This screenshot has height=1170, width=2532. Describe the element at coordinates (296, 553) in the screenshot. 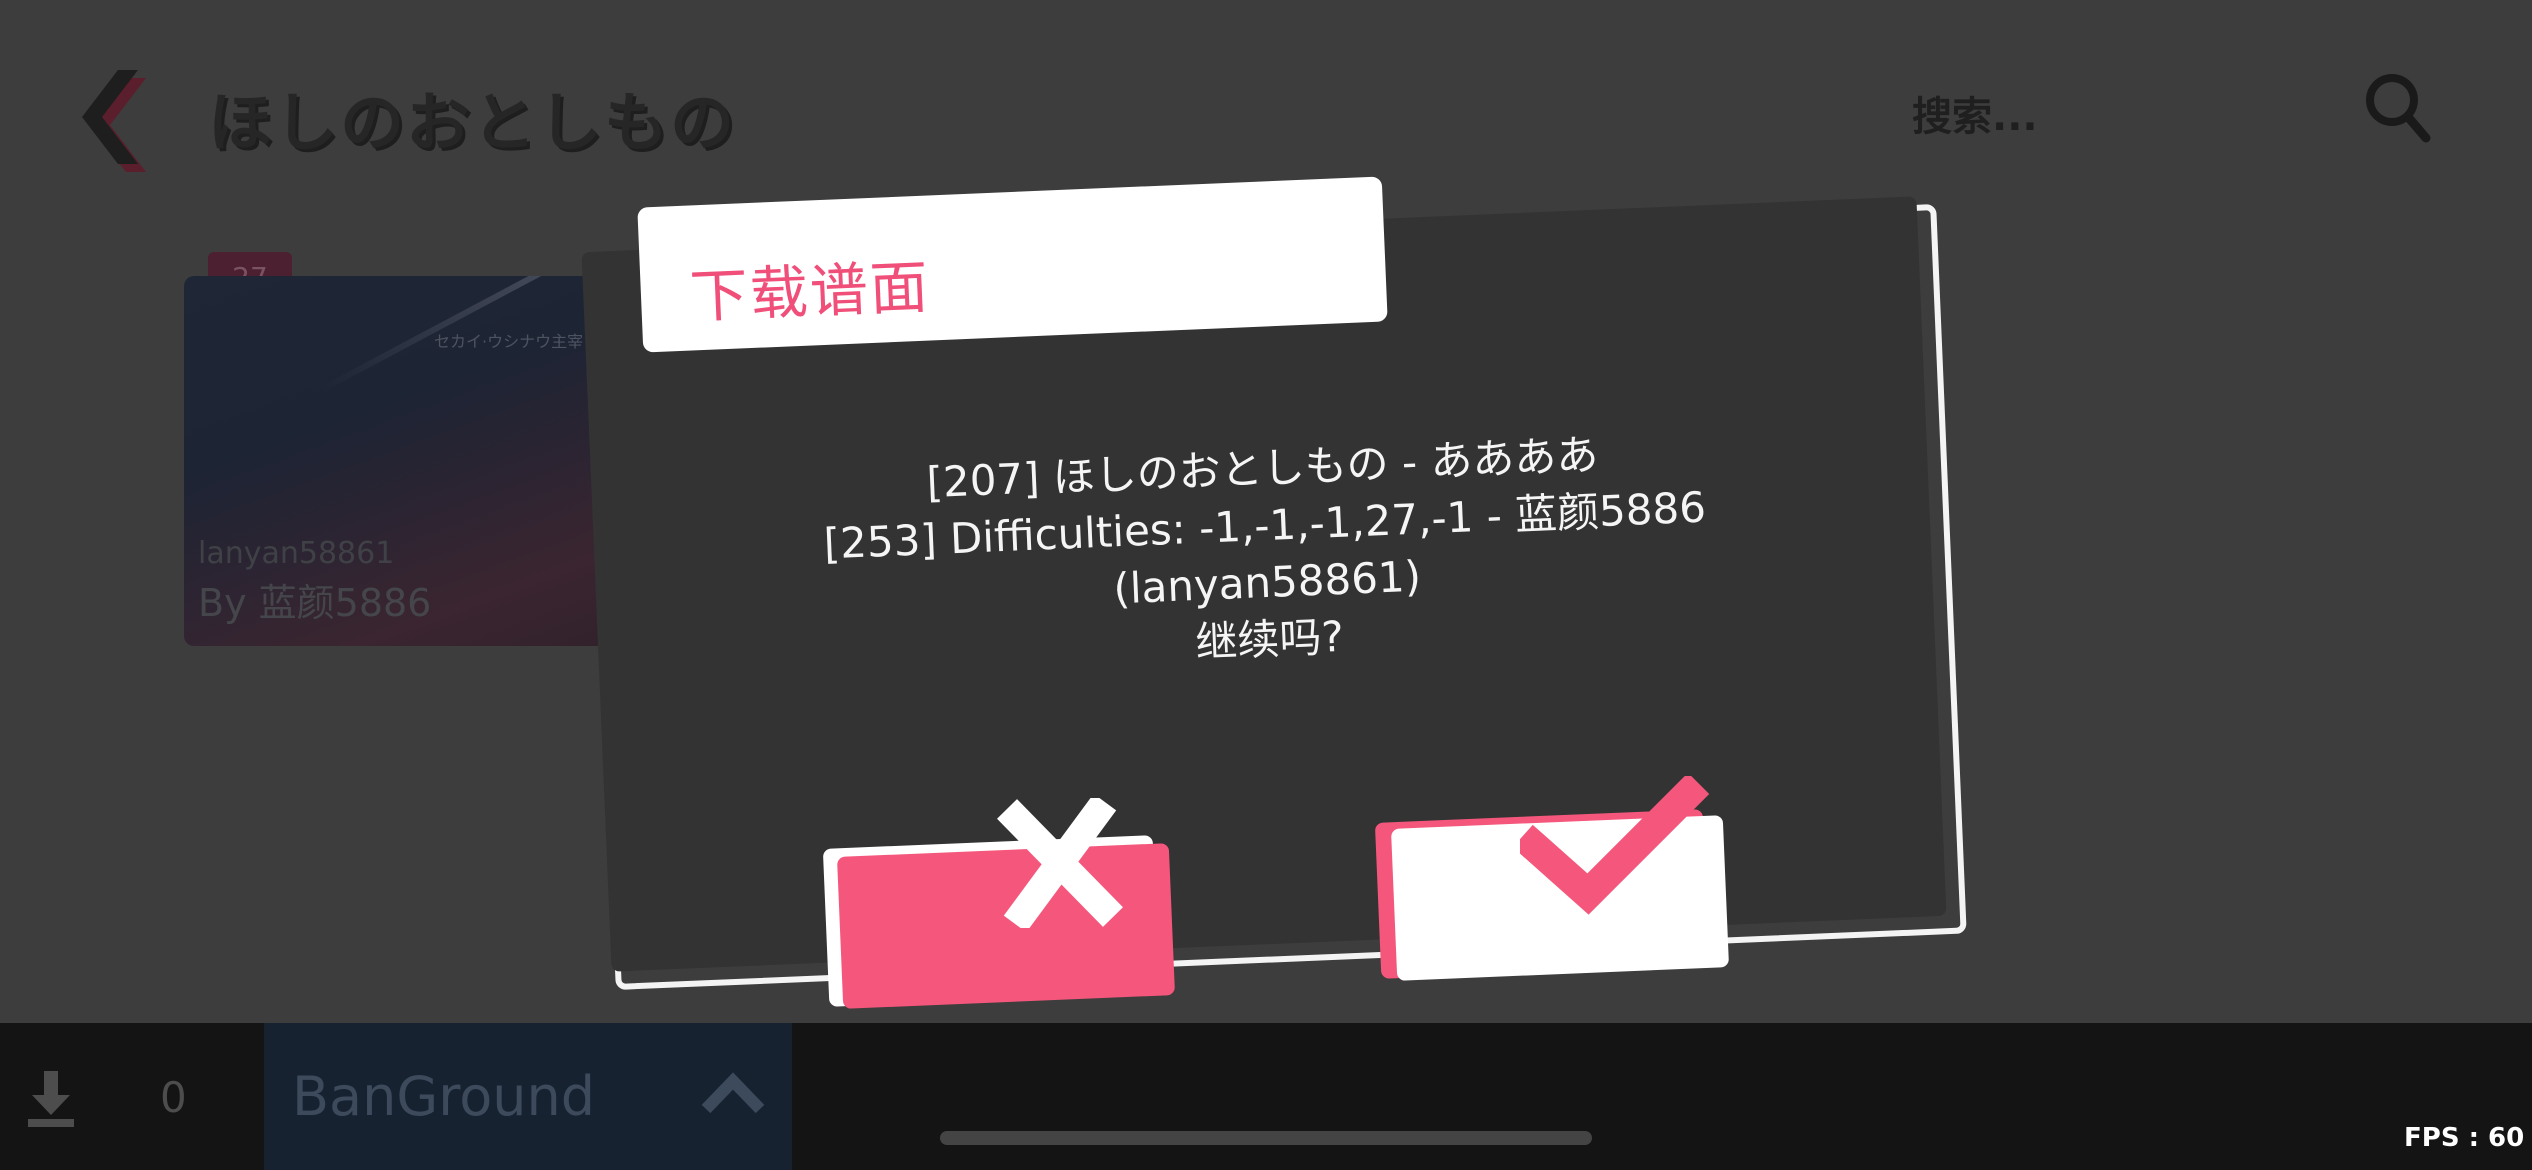

I see `card-charter: lanyan58861` at that location.